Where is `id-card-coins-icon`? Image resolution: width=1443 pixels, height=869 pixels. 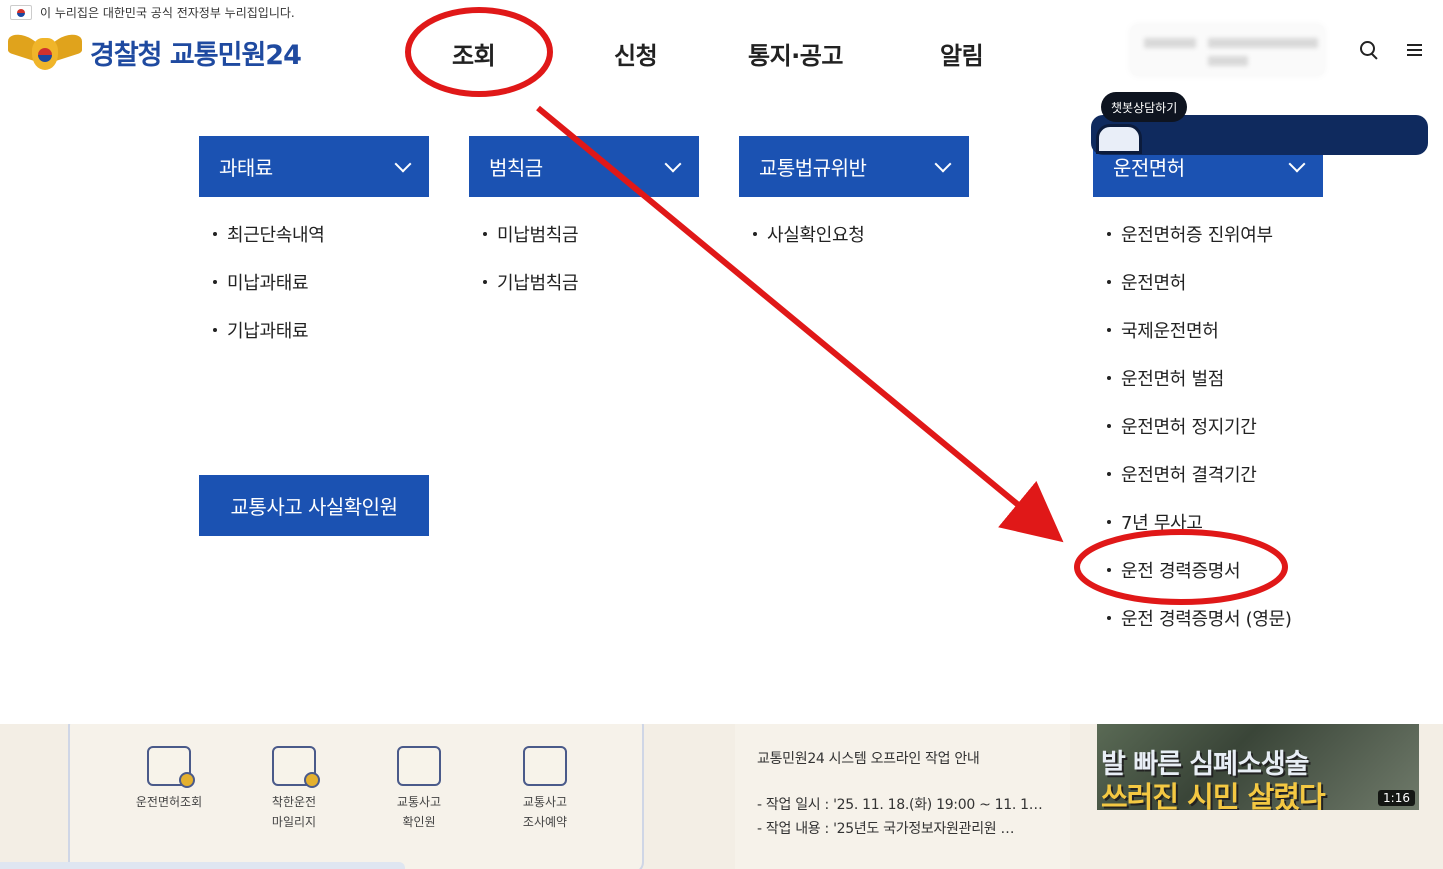 id-card-coins-icon is located at coordinates (171, 767).